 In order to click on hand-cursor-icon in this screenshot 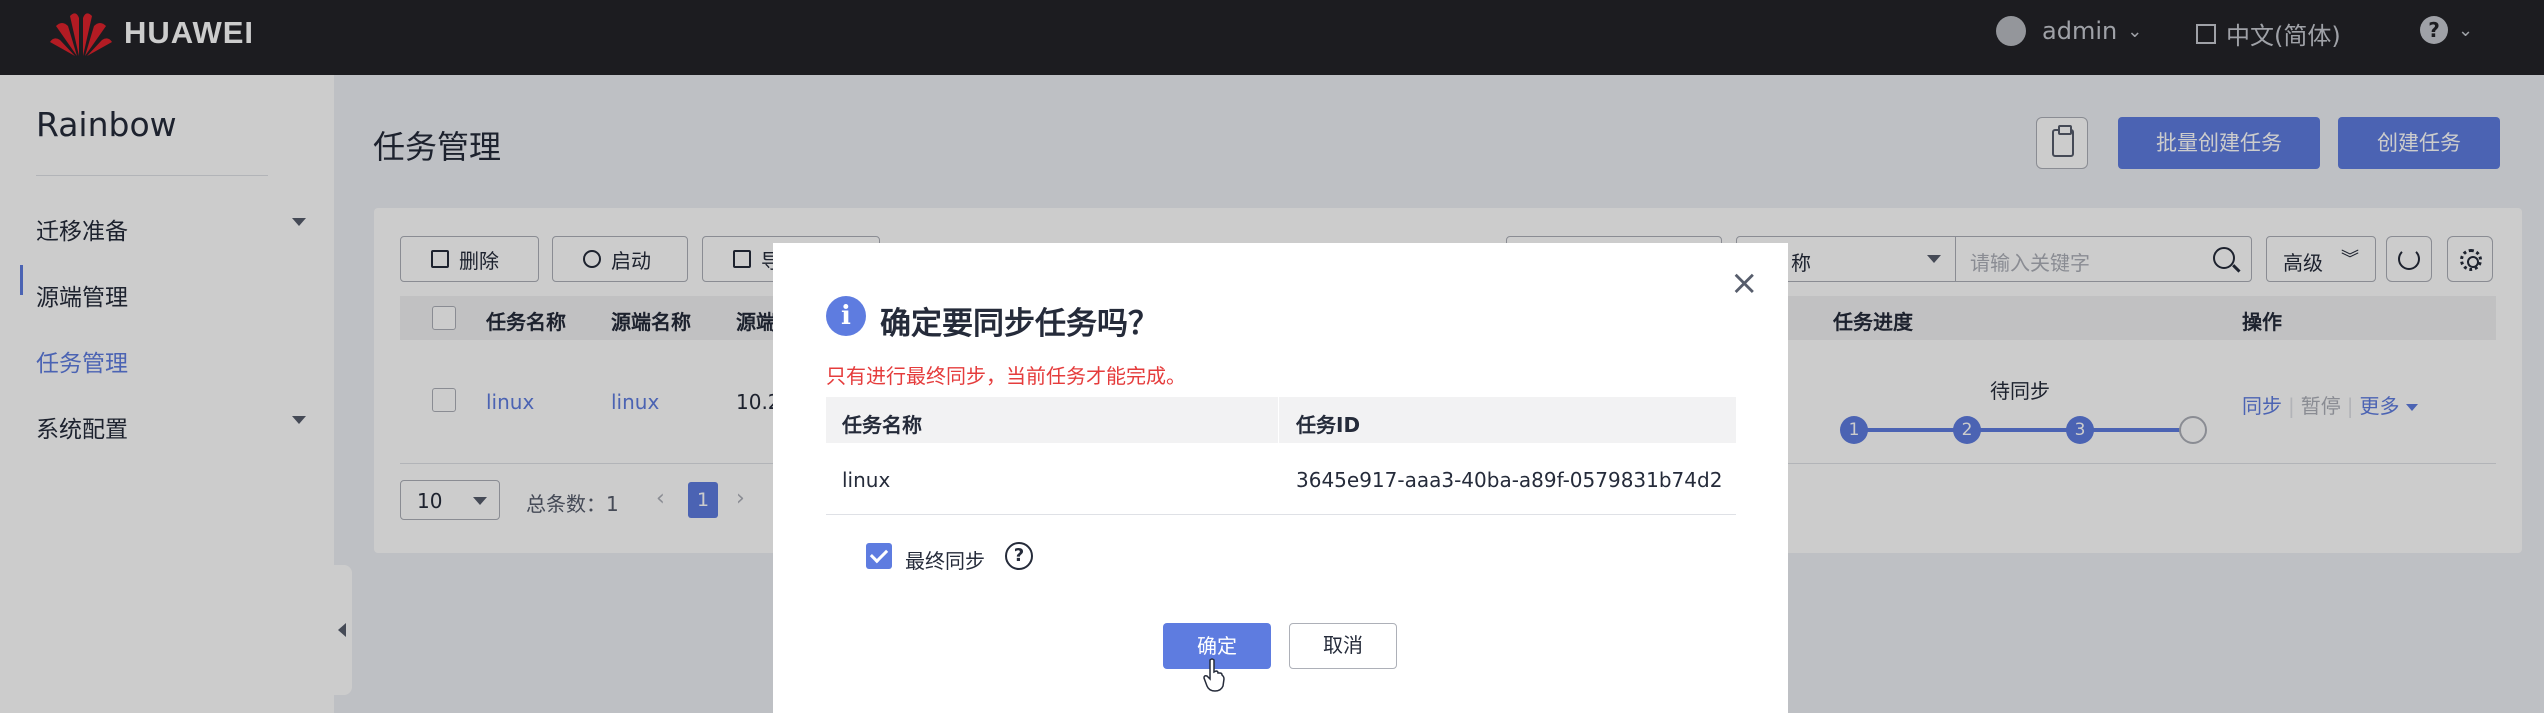, I will do `click(1214, 675)`.